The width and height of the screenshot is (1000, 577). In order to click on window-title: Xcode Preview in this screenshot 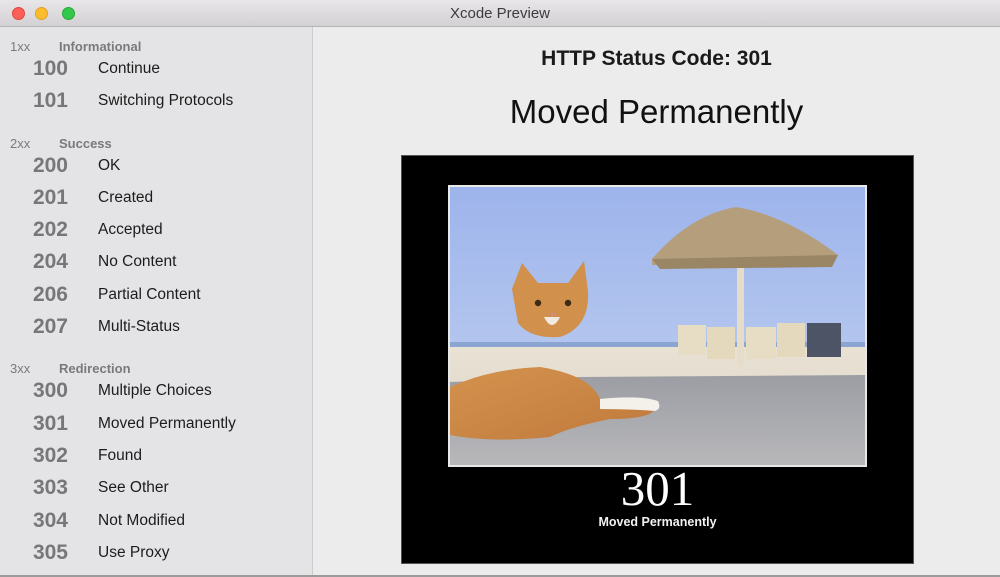, I will do `click(500, 13)`.